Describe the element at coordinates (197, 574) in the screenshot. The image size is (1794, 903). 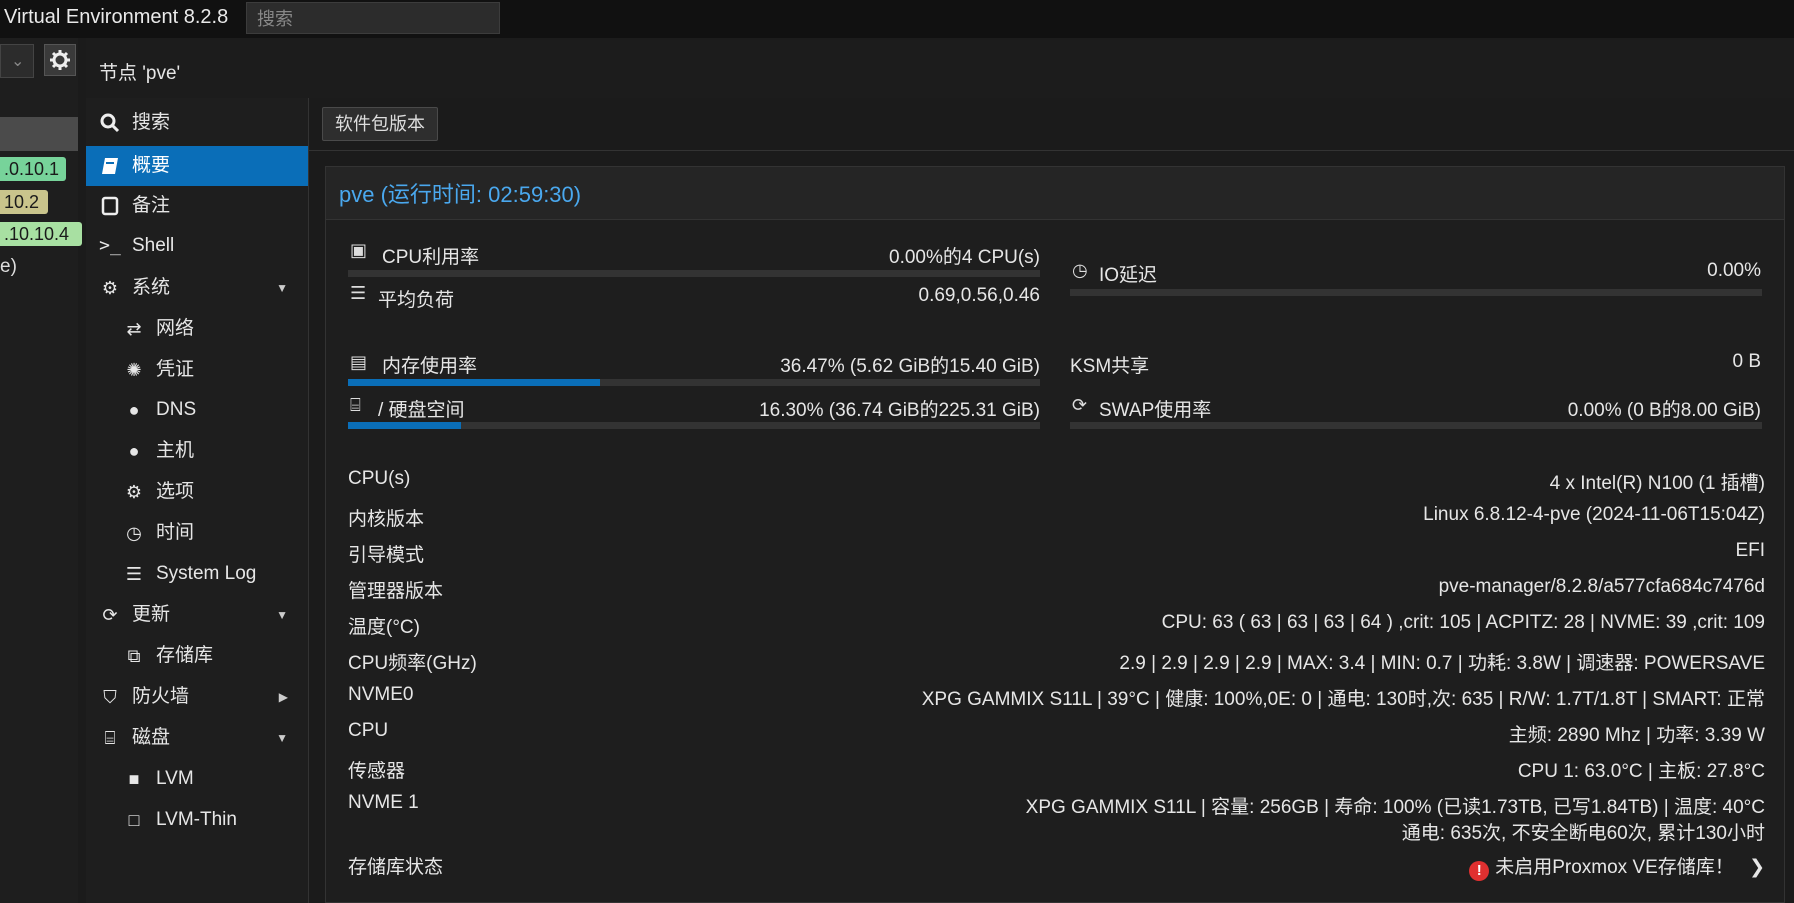
I see `nav-item-system-log: ☰ System Log` at that location.